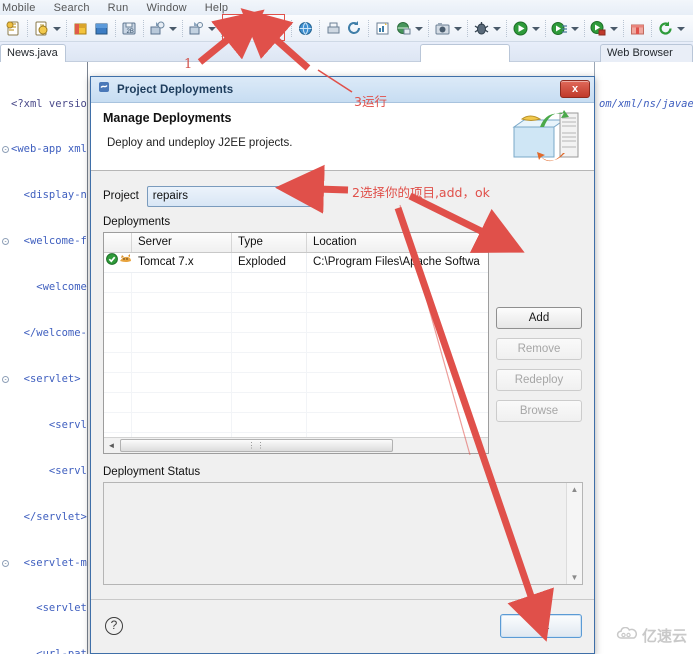 This screenshot has height=654, width=693. I want to click on menu-item-search: Search, so click(72, 8).